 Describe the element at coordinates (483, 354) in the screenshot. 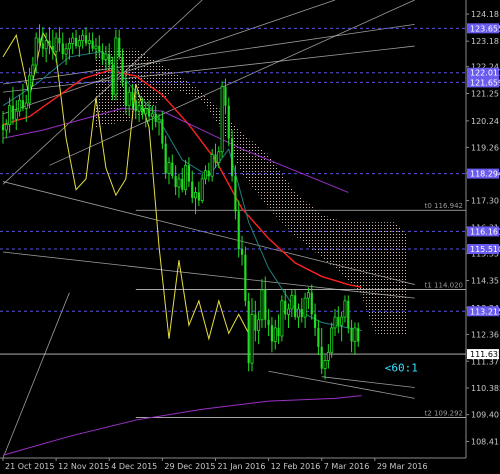

I see `current-price-tag: 111.635` at that location.